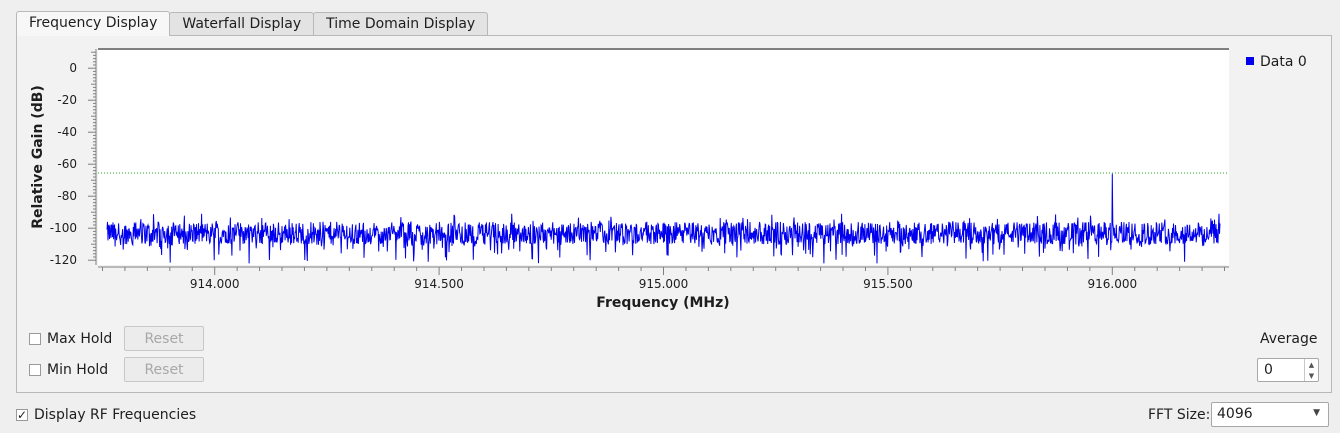 The height and width of the screenshot is (433, 1340). What do you see at coordinates (1316, 413) in the screenshot?
I see `chevron-down-icon: ▼` at bounding box center [1316, 413].